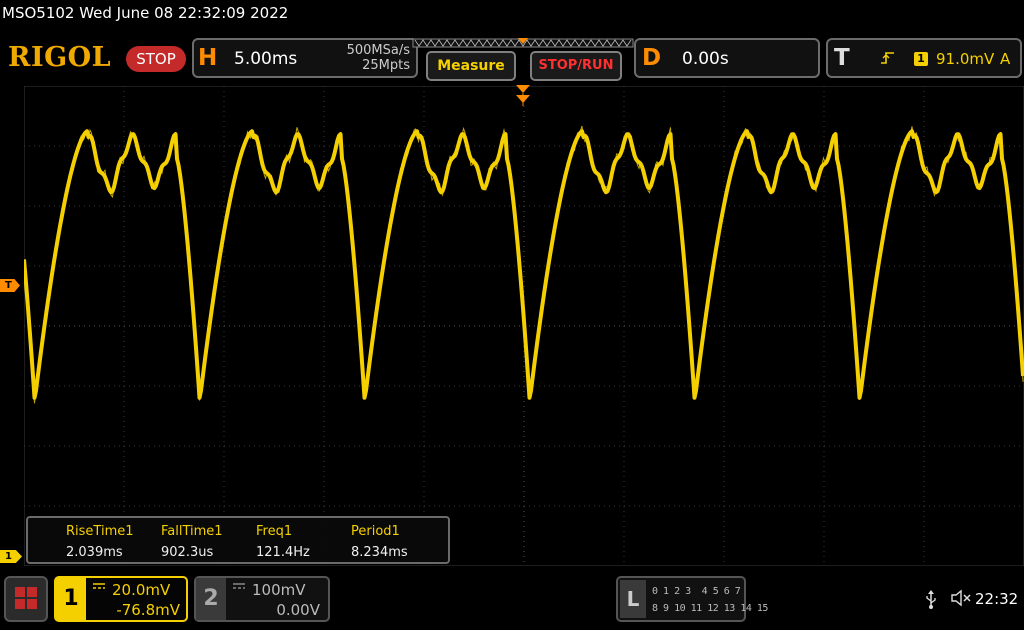  Describe the element at coordinates (192, 531) in the screenshot. I see `measurement-label: FallTime1` at that location.